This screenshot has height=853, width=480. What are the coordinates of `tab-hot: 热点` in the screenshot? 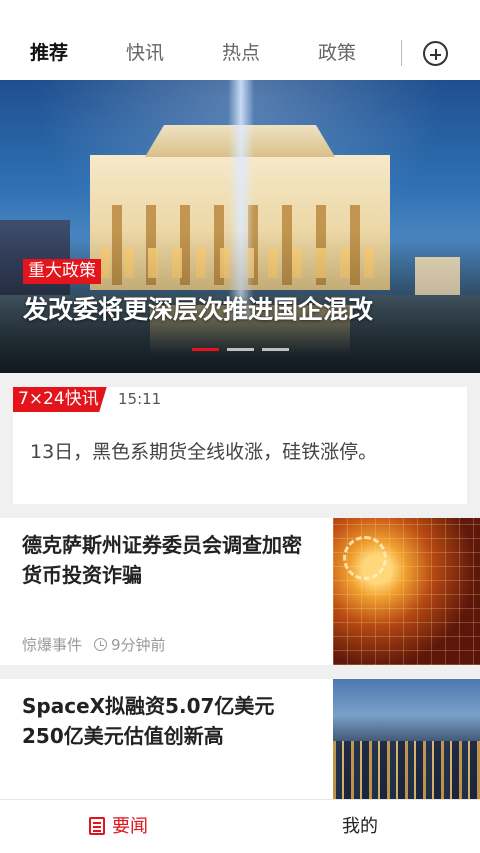 It's located at (241, 51).